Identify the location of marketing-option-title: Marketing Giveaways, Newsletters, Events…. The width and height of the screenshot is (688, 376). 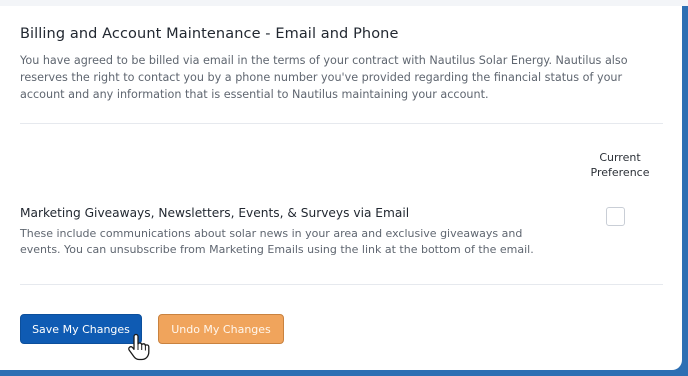
(215, 213).